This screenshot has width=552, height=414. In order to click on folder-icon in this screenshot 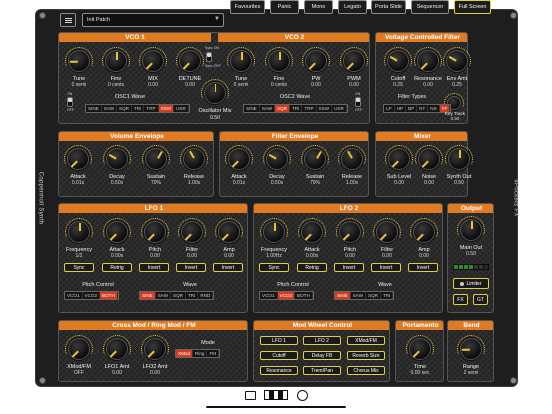, I will do `click(250, 395)`.